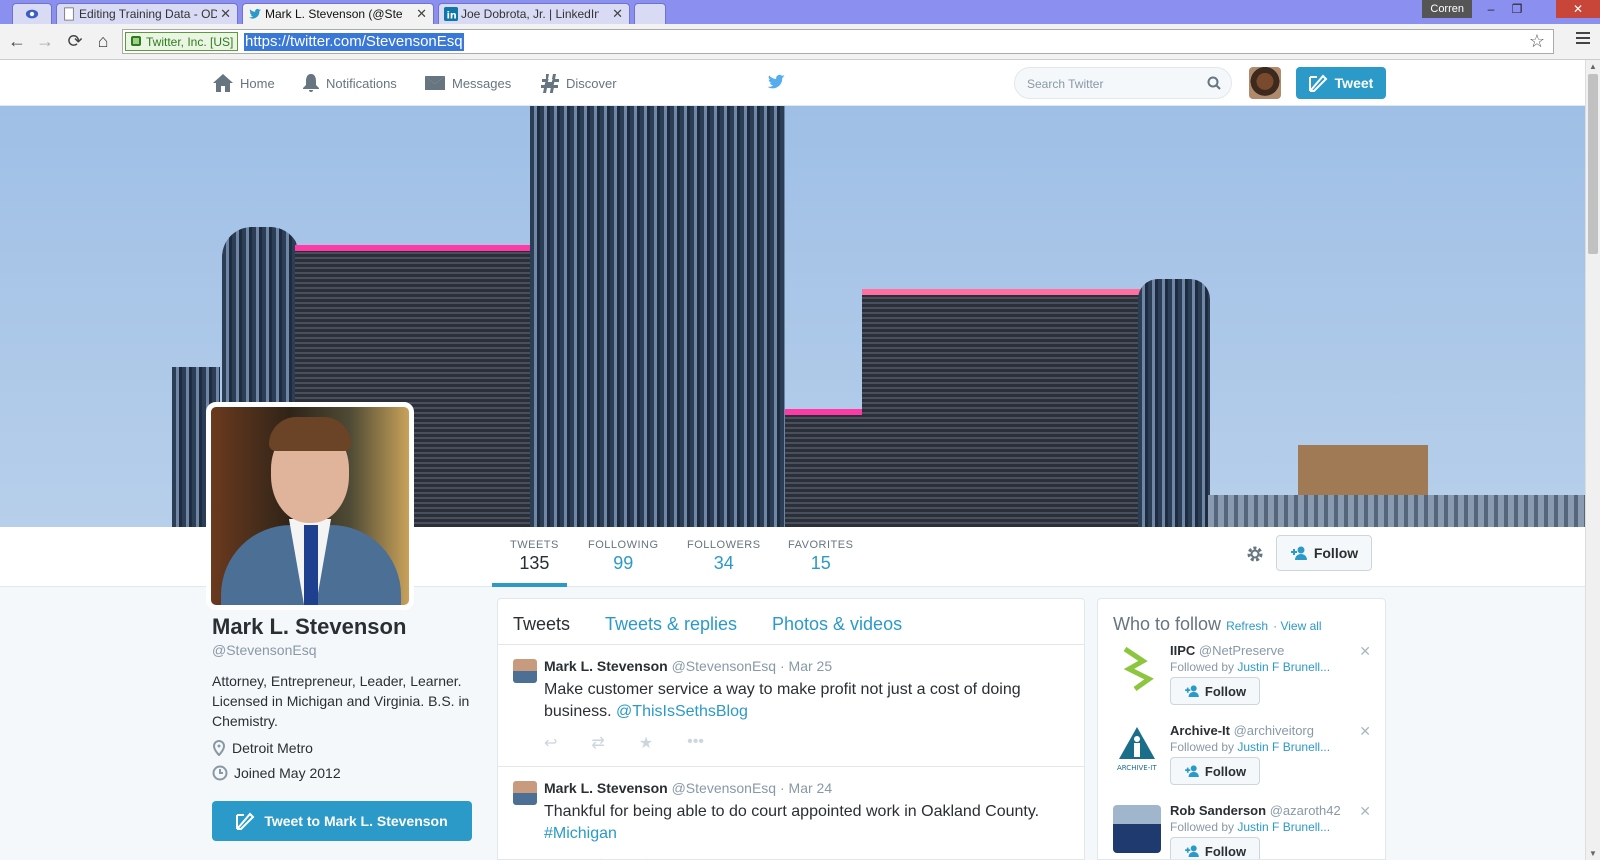 This screenshot has height=860, width=1600. What do you see at coordinates (1214, 83) in the screenshot?
I see `search-icon` at bounding box center [1214, 83].